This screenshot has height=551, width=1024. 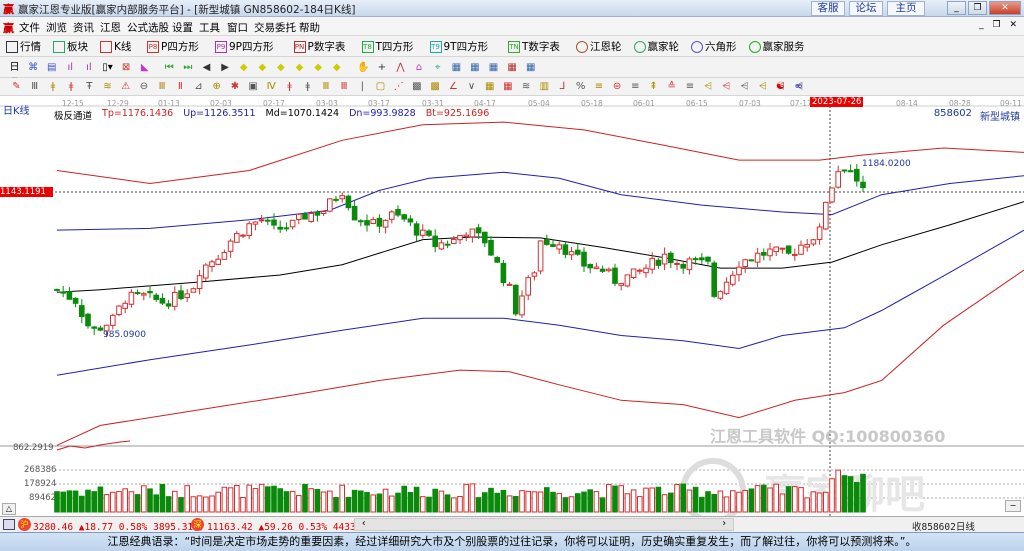 What do you see at coordinates (456, 67) in the screenshot?
I see `tool-icon-23: ▦` at bounding box center [456, 67].